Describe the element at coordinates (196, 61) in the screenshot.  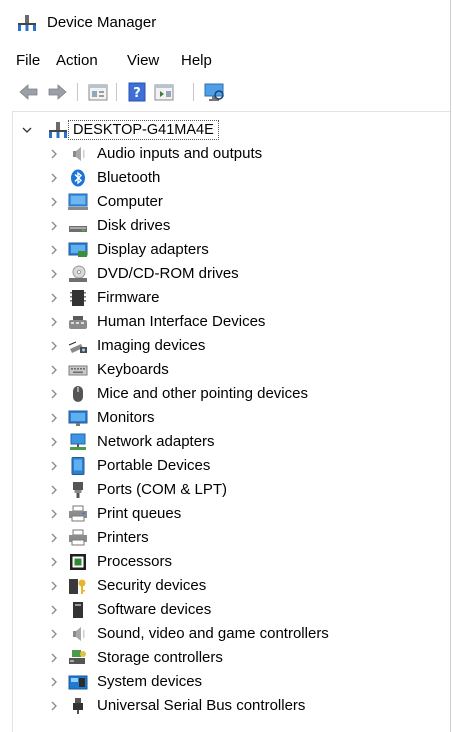
I see `menu-help: Help` at that location.